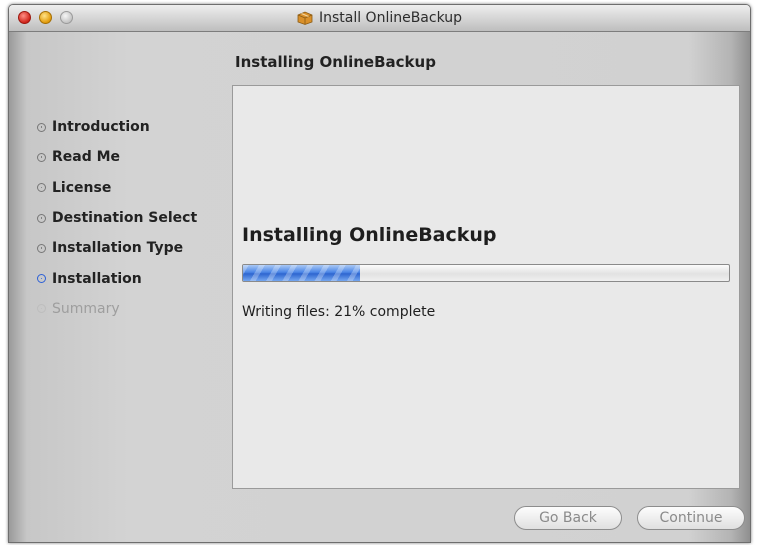  What do you see at coordinates (125, 218) in the screenshot?
I see `step-label: Destination Select` at bounding box center [125, 218].